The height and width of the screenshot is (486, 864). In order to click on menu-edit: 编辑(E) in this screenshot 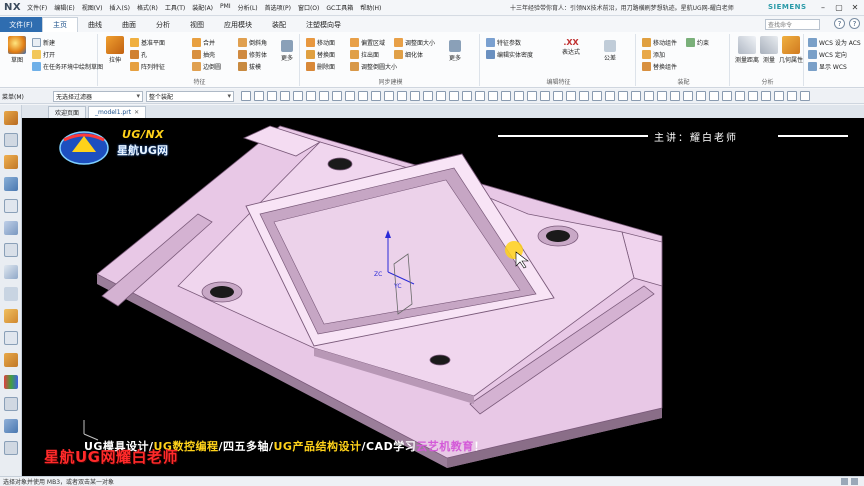, I will do `click(64, 7)`.